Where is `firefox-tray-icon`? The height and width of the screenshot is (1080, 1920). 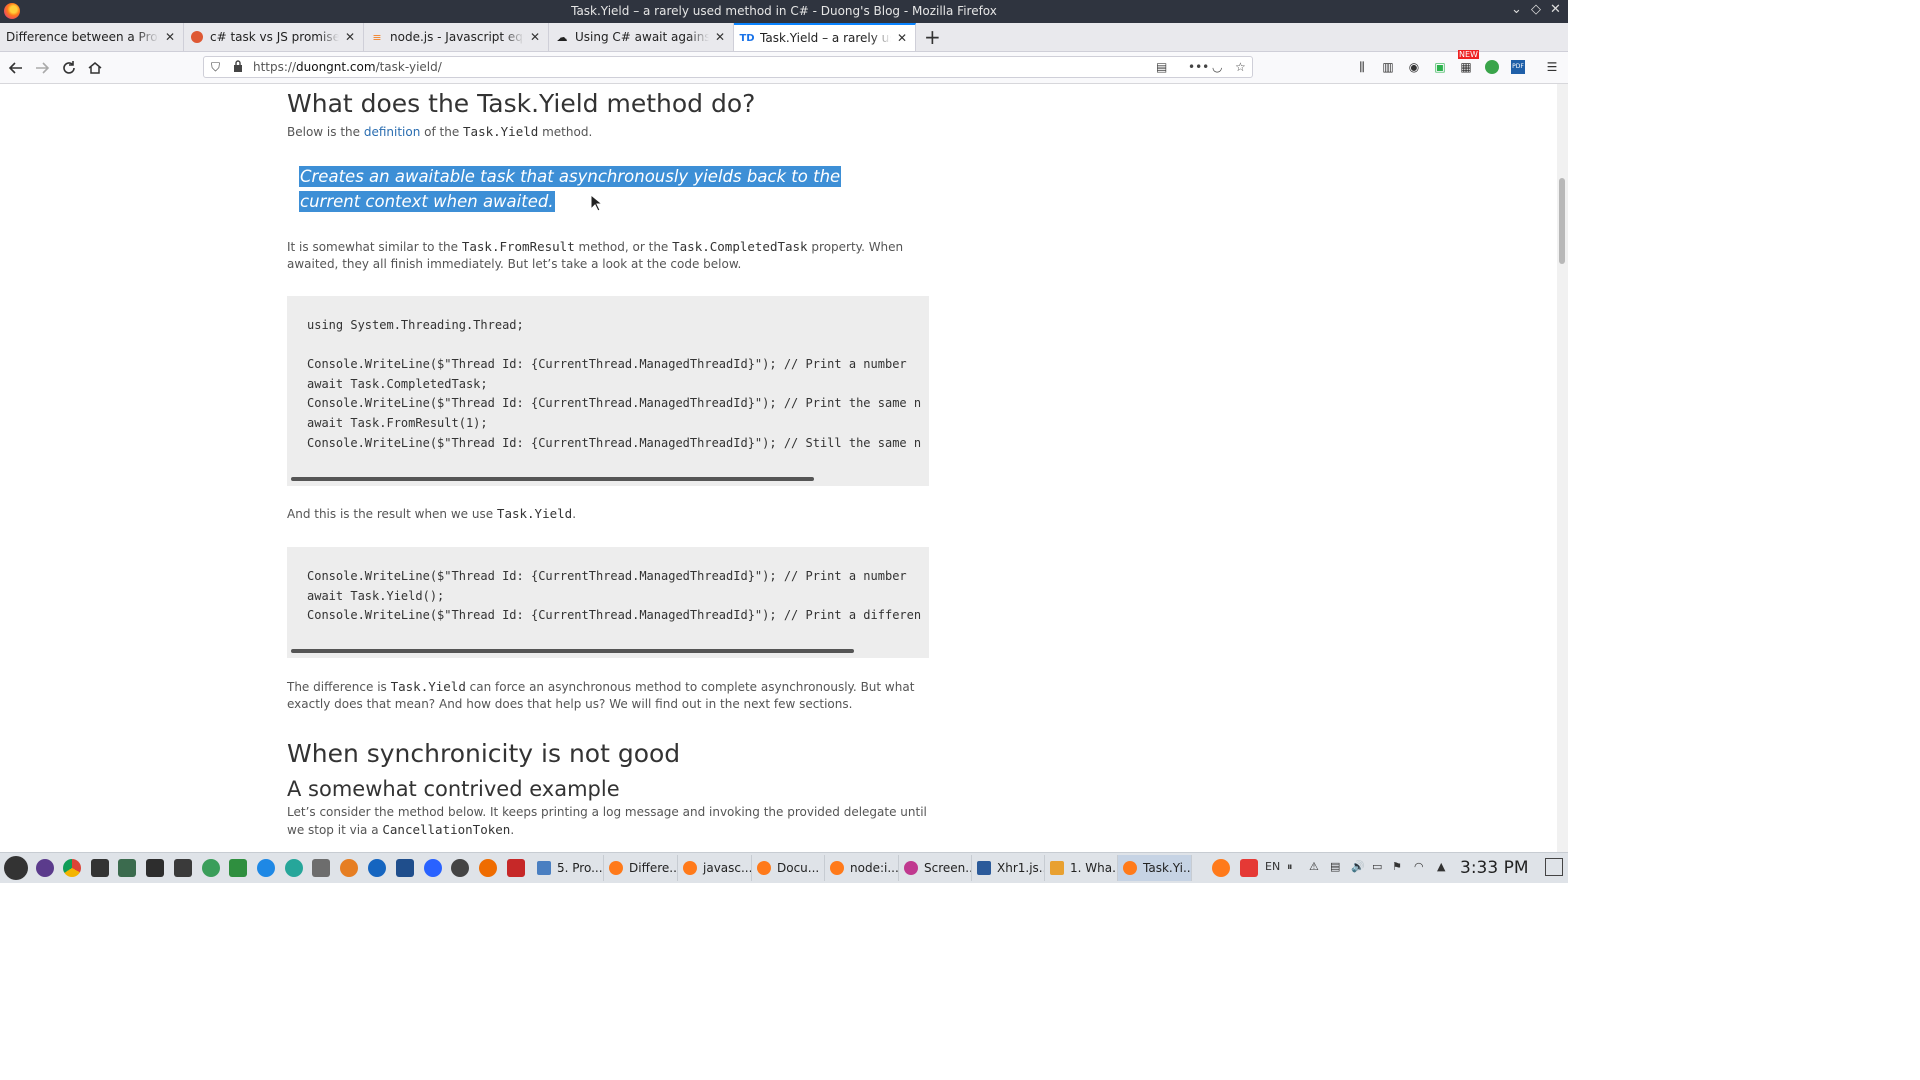 firefox-tray-icon is located at coordinates (1221, 868).